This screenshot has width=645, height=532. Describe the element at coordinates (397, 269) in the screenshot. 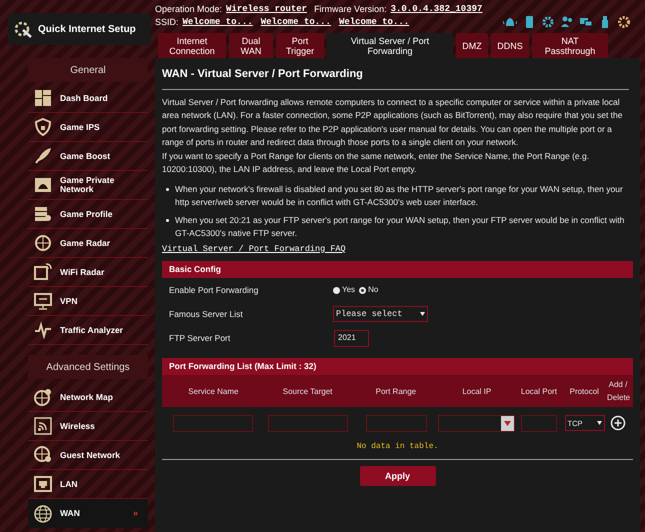

I see `section-header: Basic Config` at that location.